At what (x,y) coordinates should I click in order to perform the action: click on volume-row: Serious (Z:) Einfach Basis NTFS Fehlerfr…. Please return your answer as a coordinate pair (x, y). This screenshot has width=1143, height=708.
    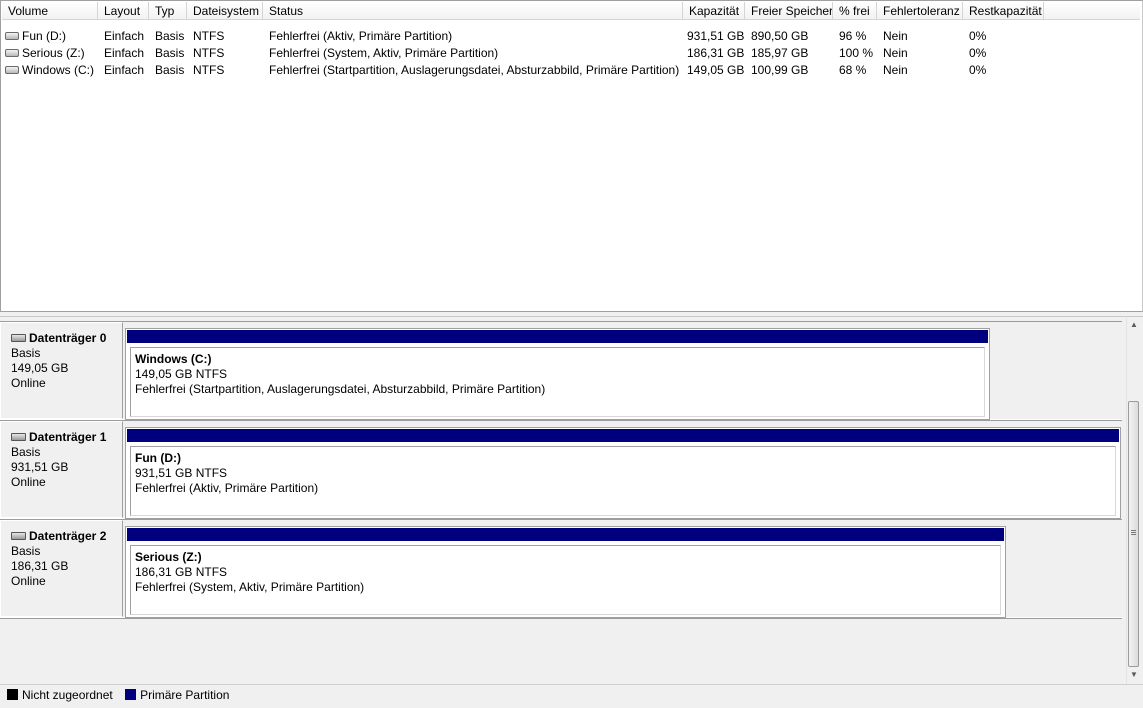
    Looking at the image, I should click on (571, 53).